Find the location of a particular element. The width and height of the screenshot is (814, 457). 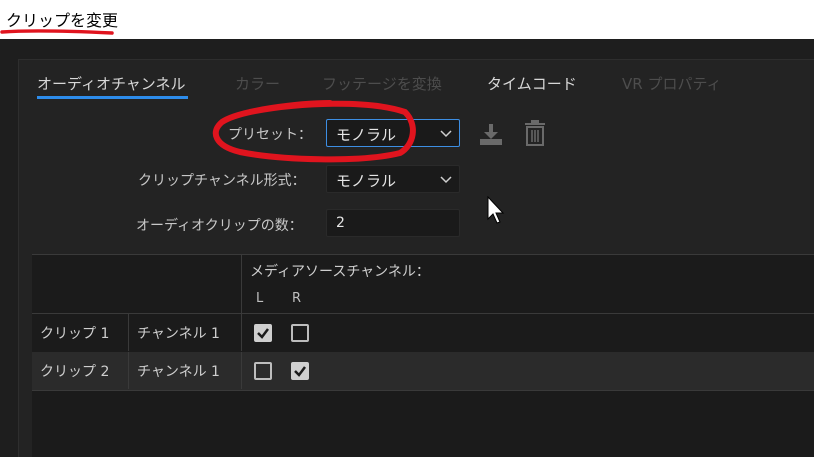

download-icon is located at coordinates (491, 134).